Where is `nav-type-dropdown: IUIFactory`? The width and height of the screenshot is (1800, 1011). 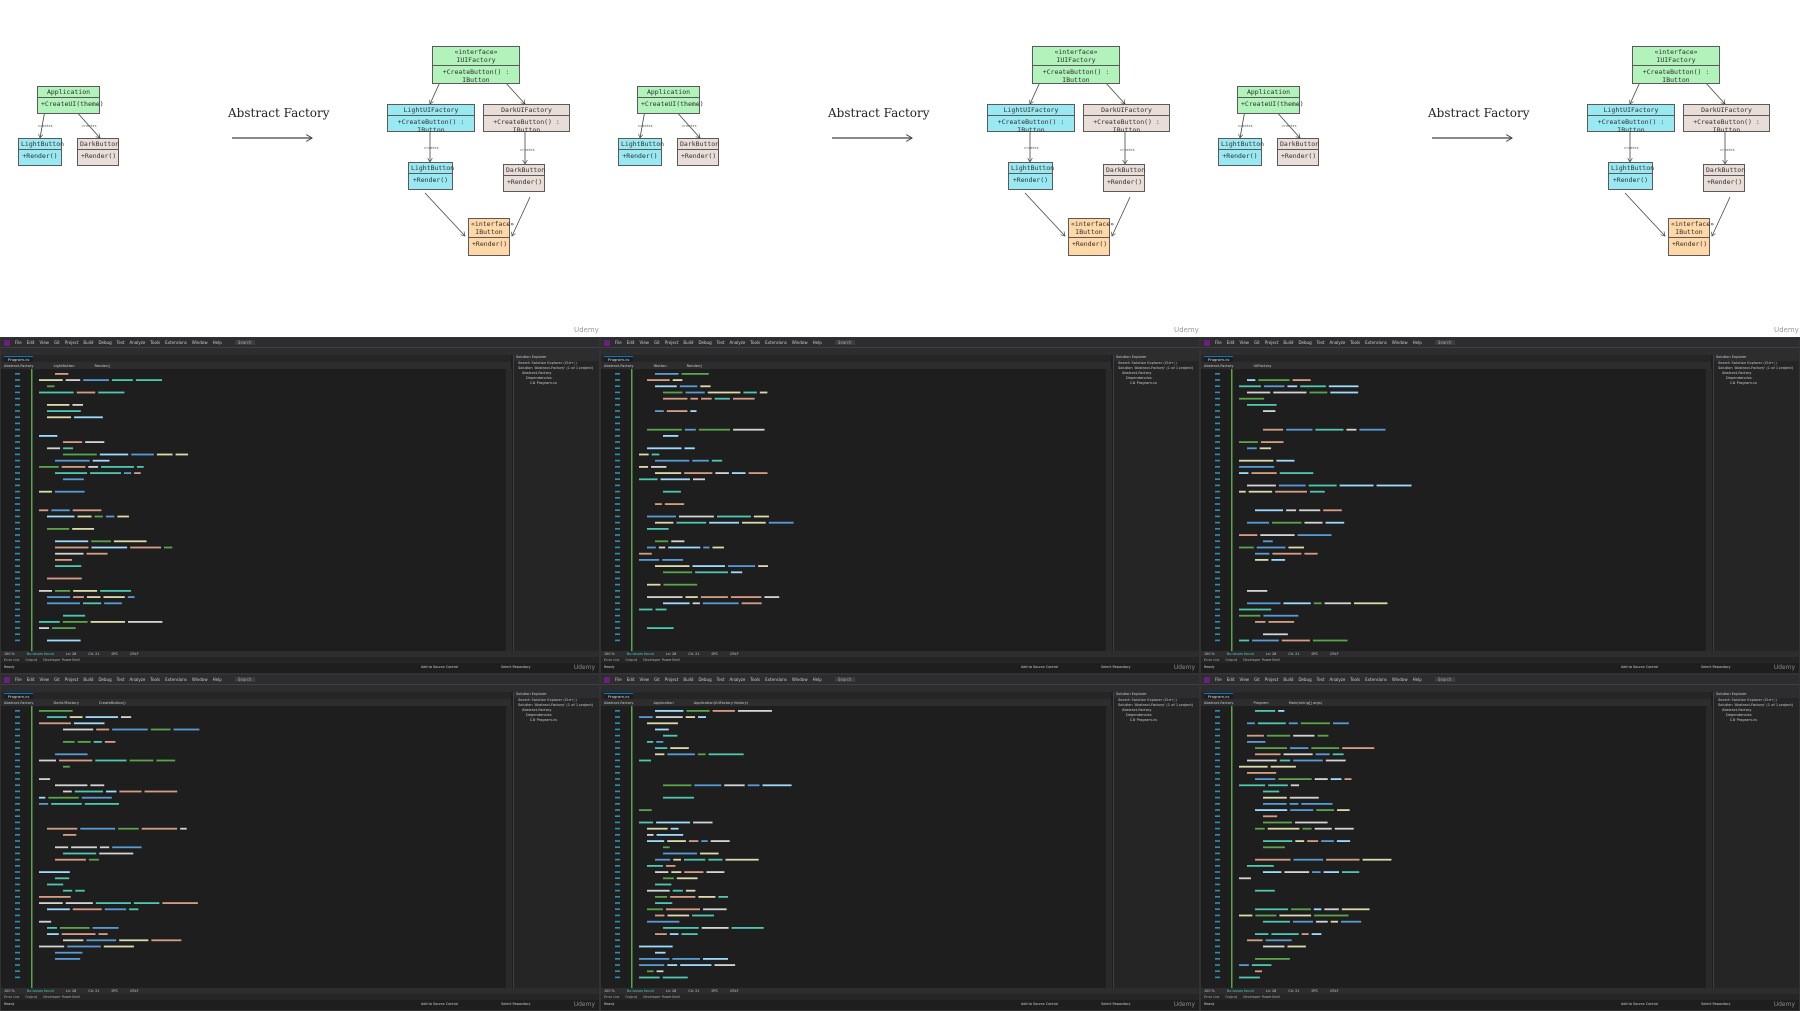 nav-type-dropdown: IUIFactory is located at coordinates (1263, 366).